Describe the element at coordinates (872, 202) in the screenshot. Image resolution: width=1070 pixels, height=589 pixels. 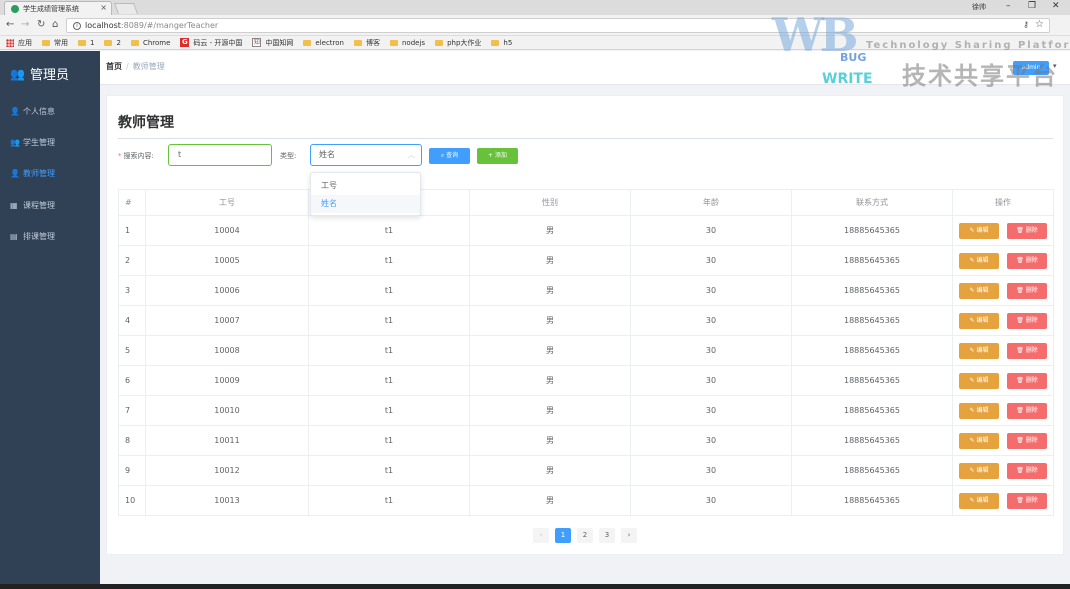
I see `col-header-contact: 联系方式` at that location.